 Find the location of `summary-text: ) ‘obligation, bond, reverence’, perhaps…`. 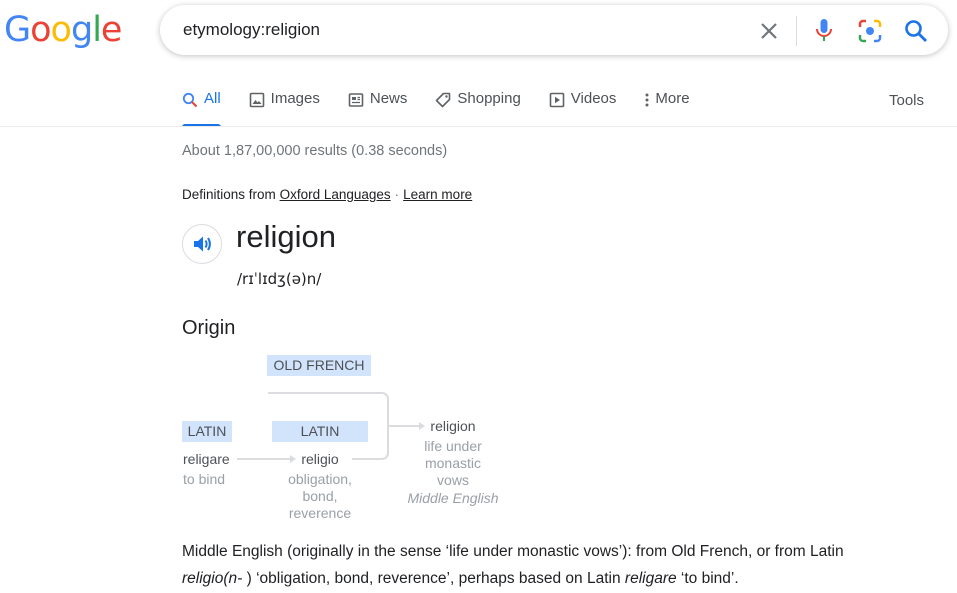

summary-text: ) ‘obligation, bond, reverence’, perhaps… is located at coordinates (433, 578).